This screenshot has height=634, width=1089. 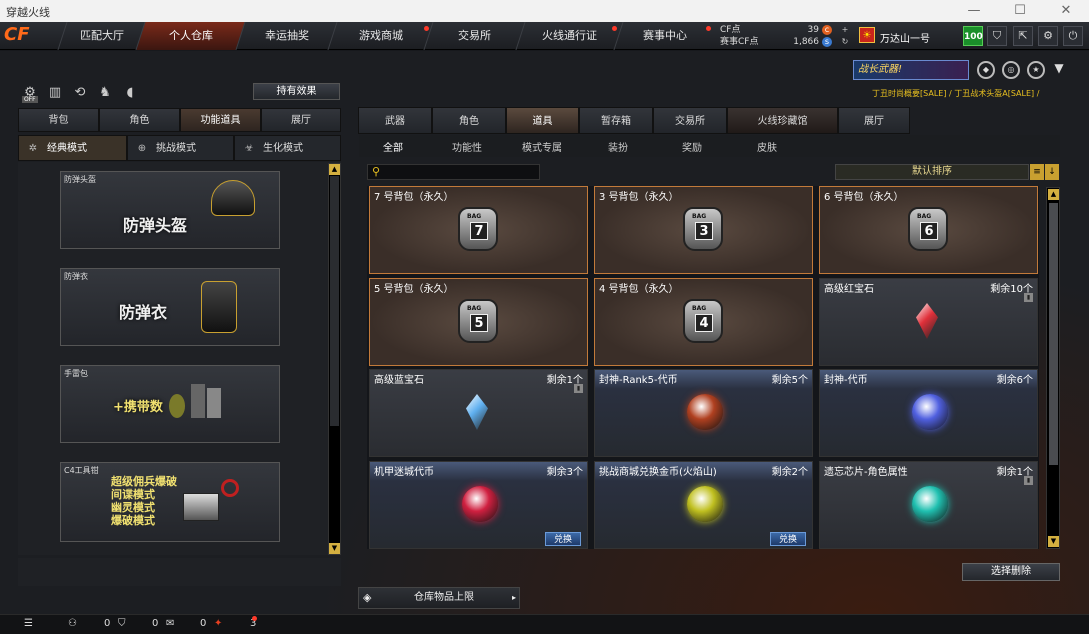 I want to click on item-card: 封神-Rank5-代币 剩余5个, so click(x=703, y=413).